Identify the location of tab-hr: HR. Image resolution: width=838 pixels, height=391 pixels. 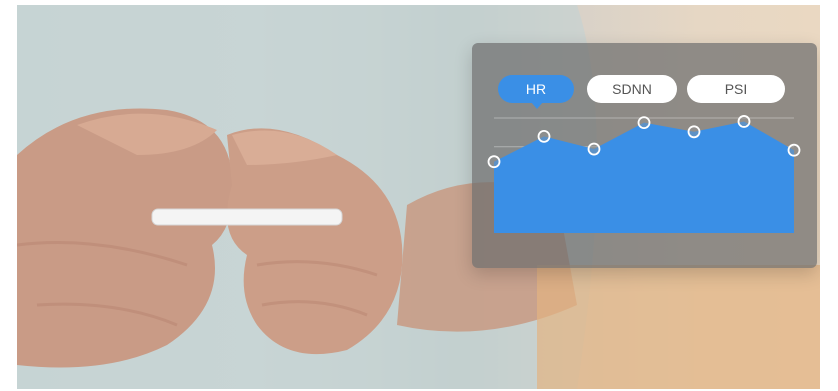
(536, 92).